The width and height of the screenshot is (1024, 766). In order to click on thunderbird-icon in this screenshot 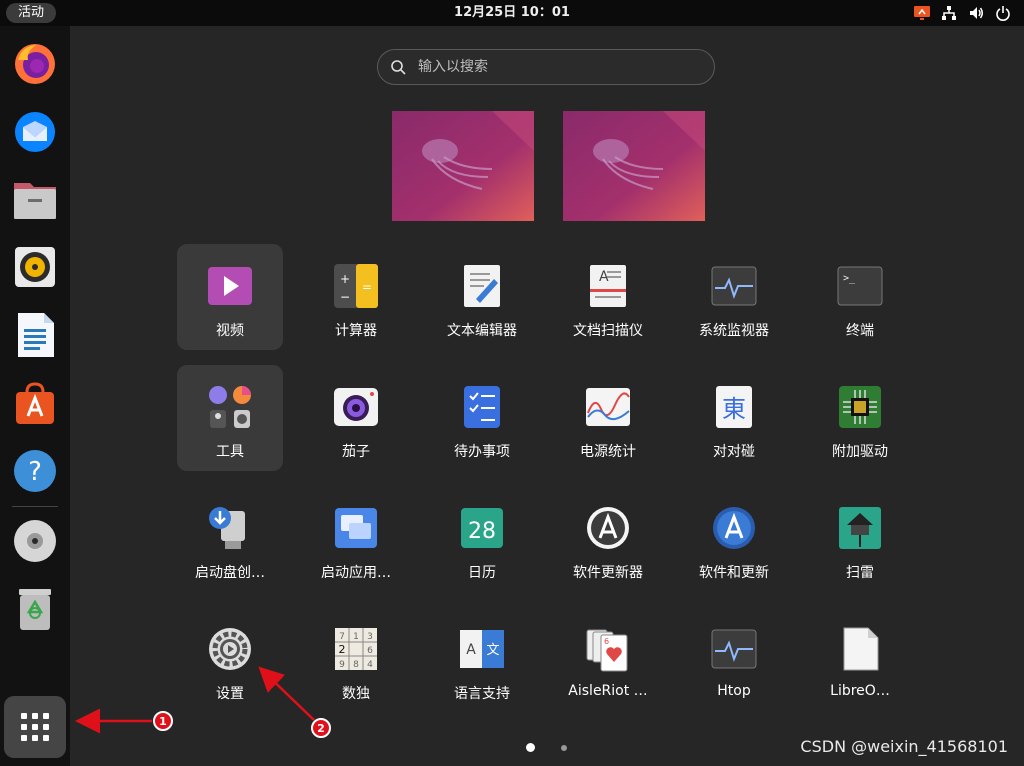, I will do `click(35, 131)`.